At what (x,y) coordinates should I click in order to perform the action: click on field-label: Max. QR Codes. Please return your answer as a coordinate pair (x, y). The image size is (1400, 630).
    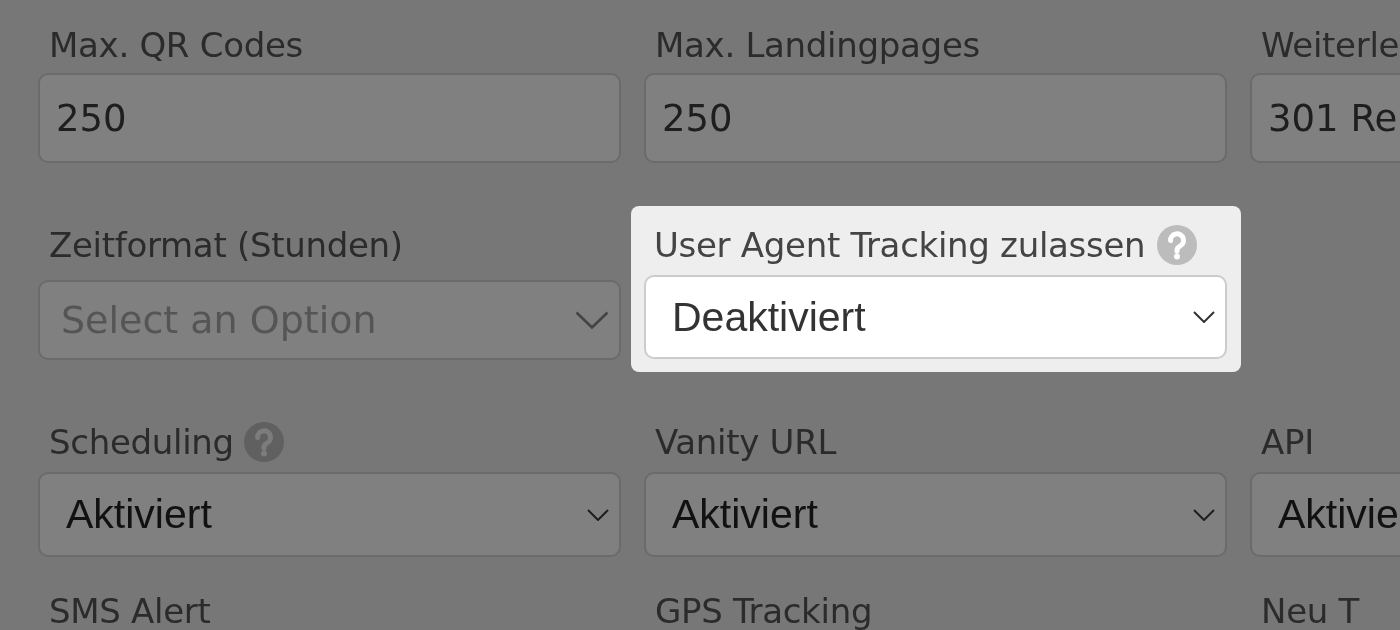
    Looking at the image, I should click on (176, 45).